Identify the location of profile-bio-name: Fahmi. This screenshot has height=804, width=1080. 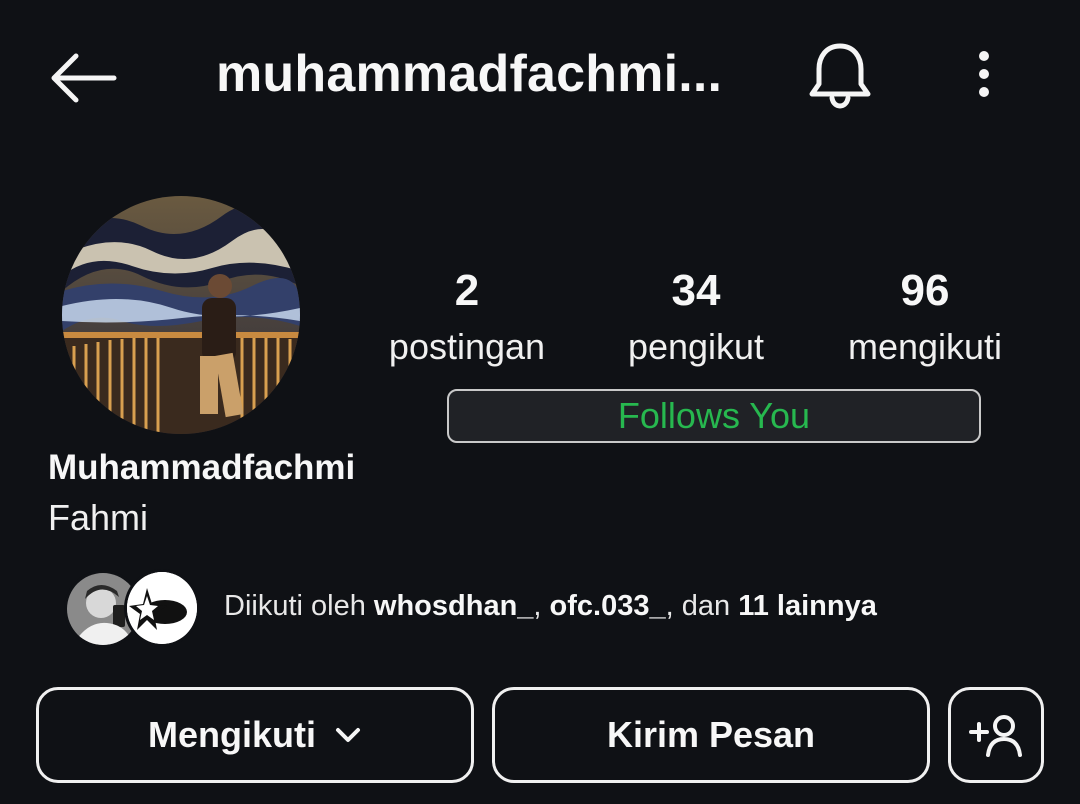
(98, 517).